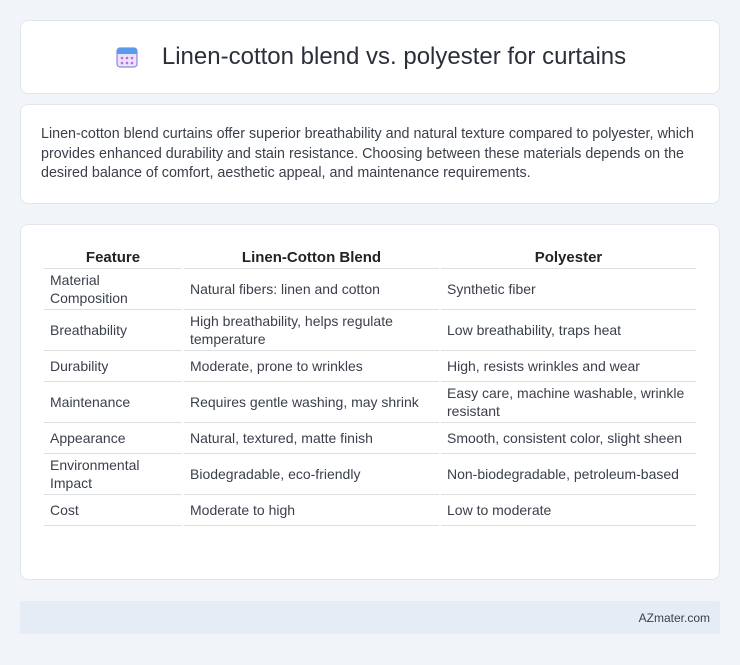  I want to click on footer-brand: AZmater.com, so click(674, 617).